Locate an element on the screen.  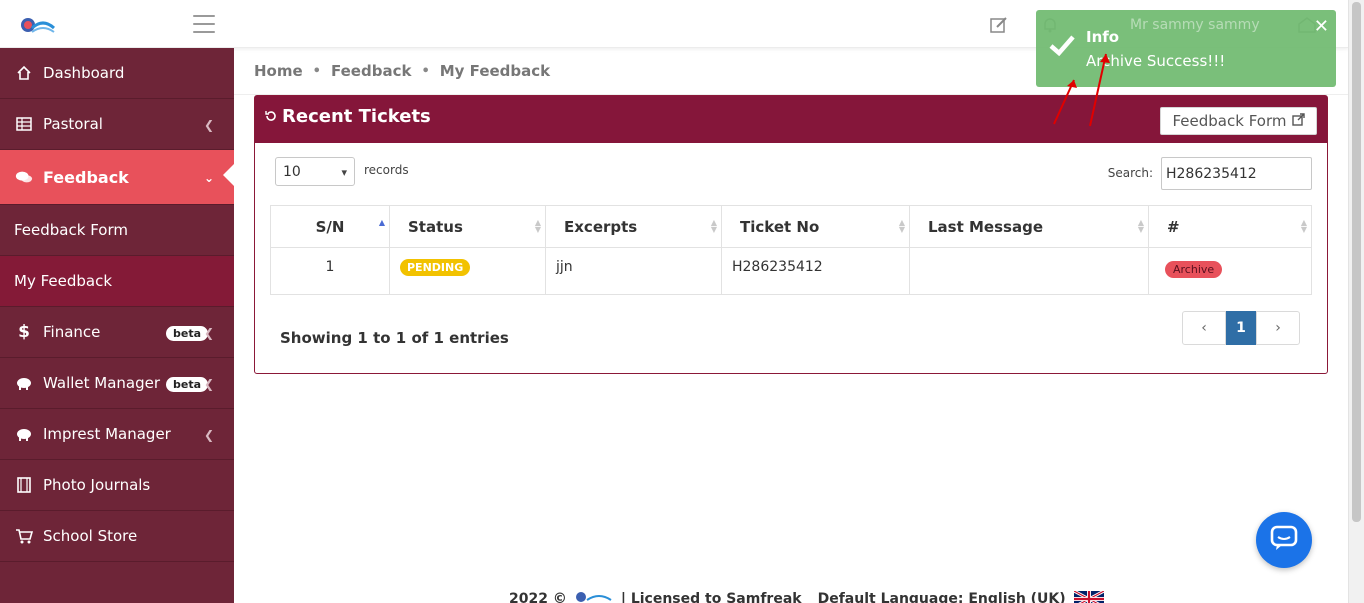
column-header-ticket-no: Ticket No ▲ ▼ is located at coordinates (815, 226).